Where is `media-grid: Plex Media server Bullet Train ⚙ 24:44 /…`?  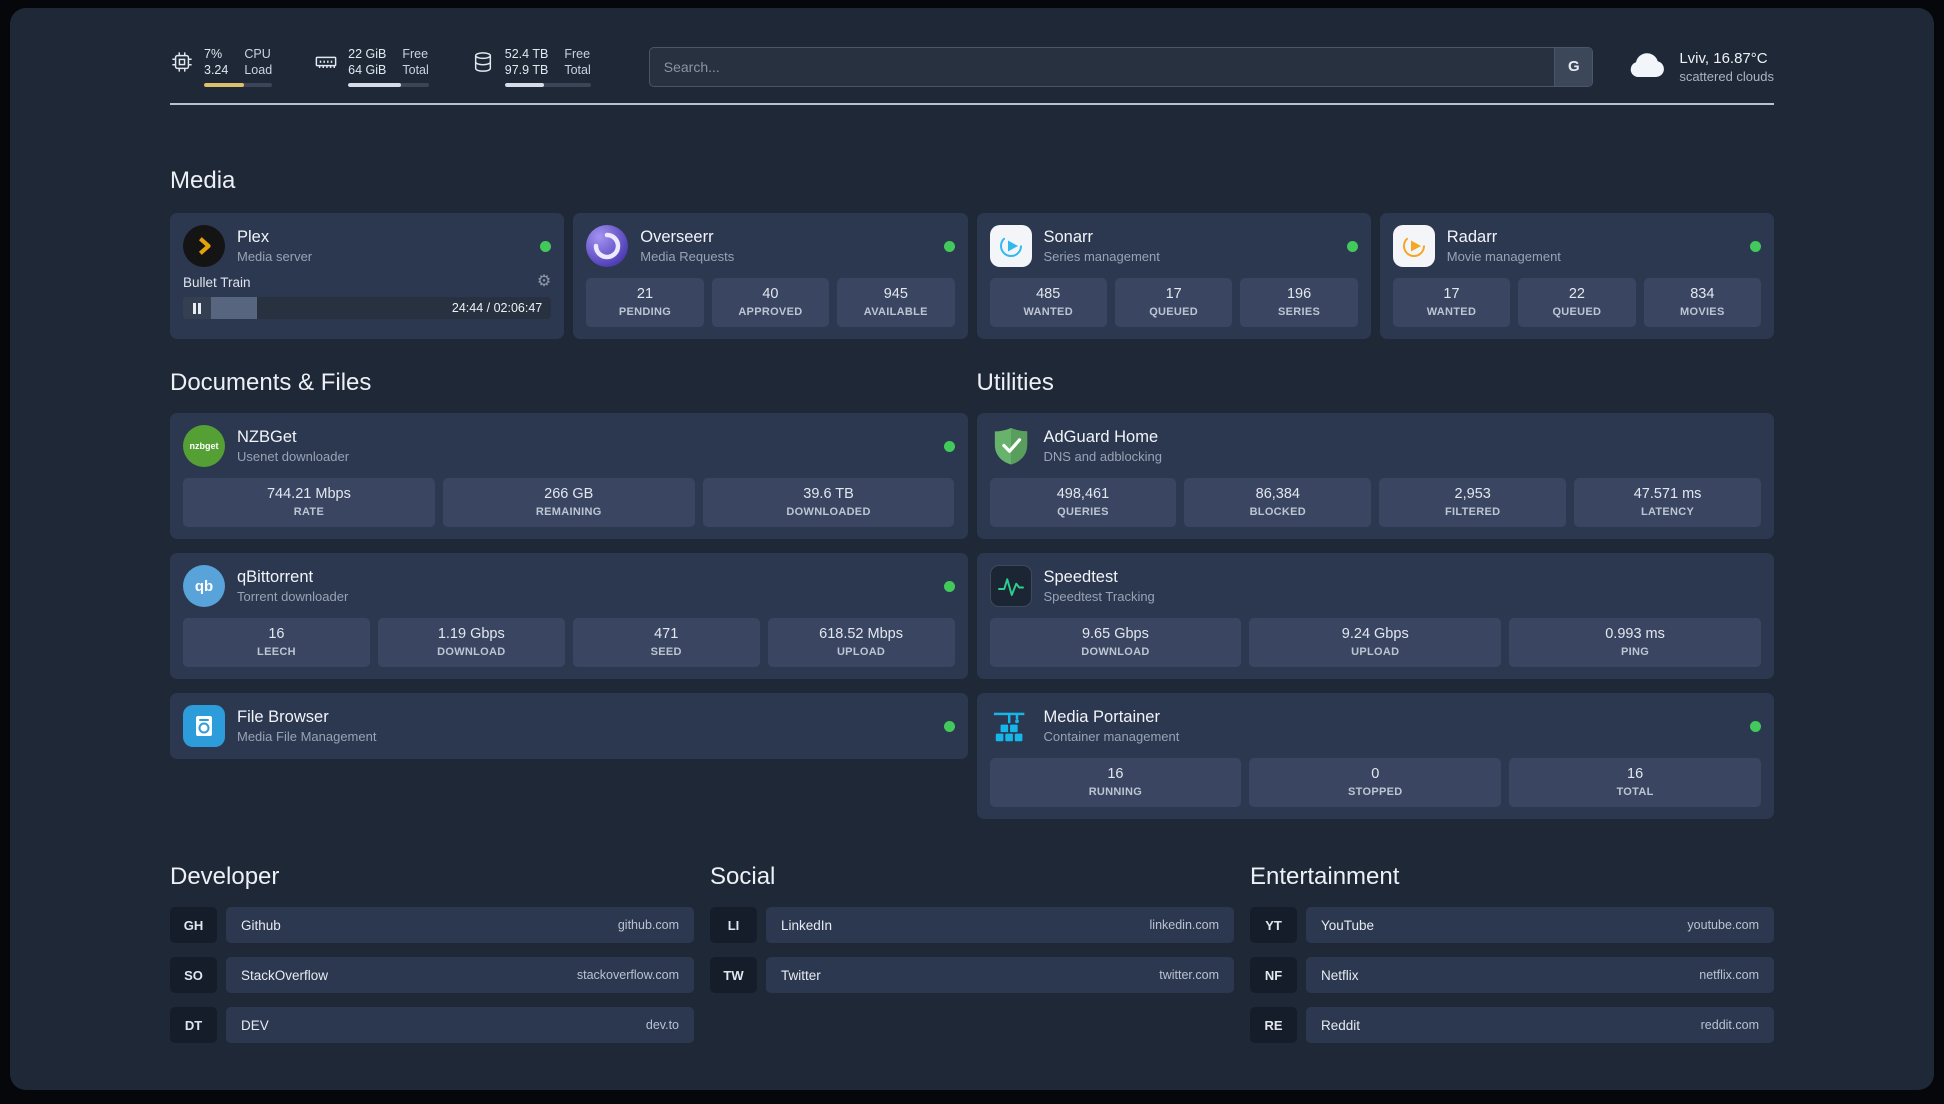
media-grid: Plex Media server Bullet Train ⚙ 24:44 /… is located at coordinates (972, 276).